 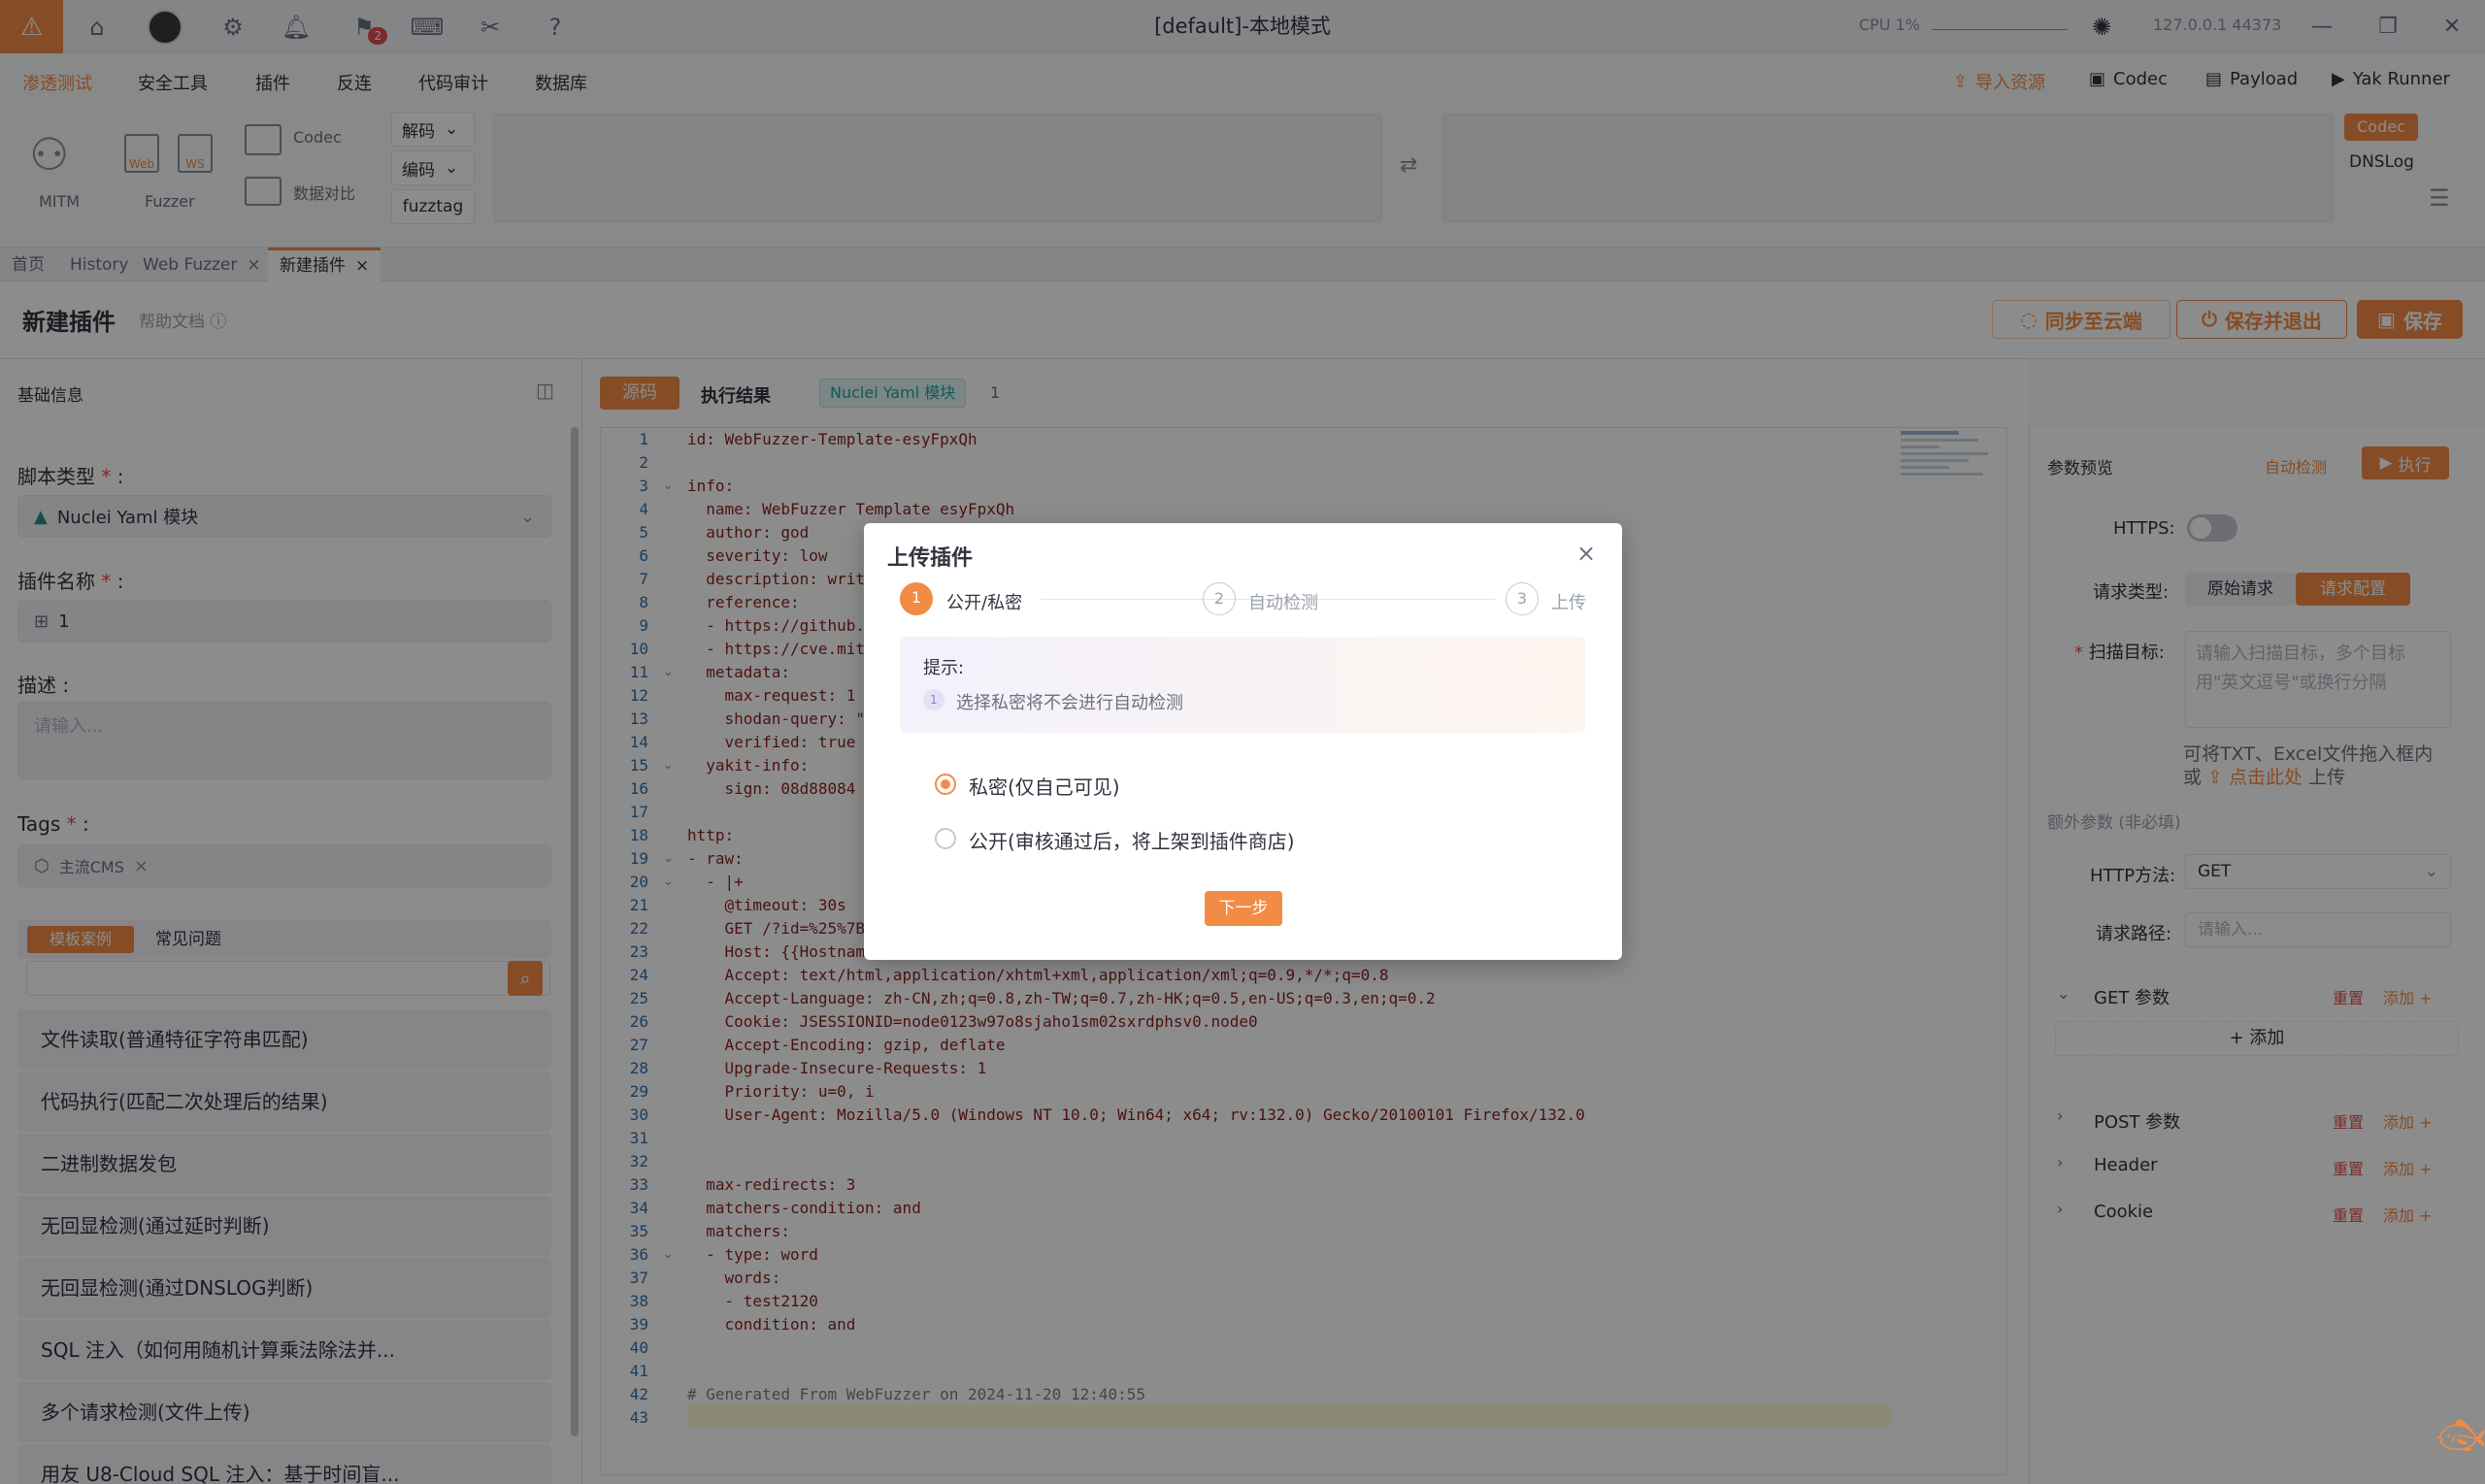 What do you see at coordinates (1586, 553) in the screenshot?
I see `close-icon: ×` at bounding box center [1586, 553].